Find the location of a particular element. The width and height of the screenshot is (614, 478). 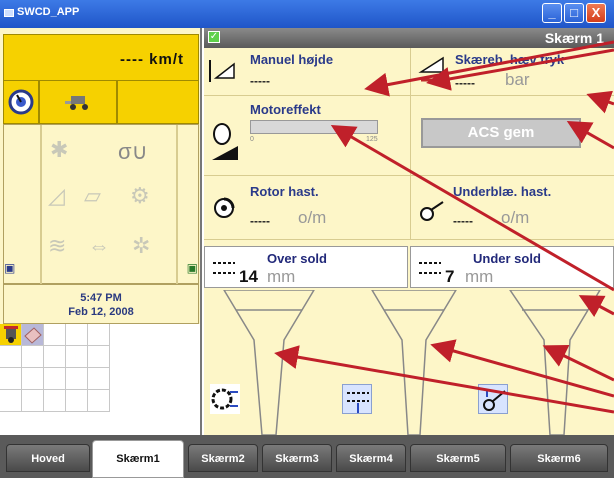

sieve-icon: σ∪ is located at coordinates (133, 151).